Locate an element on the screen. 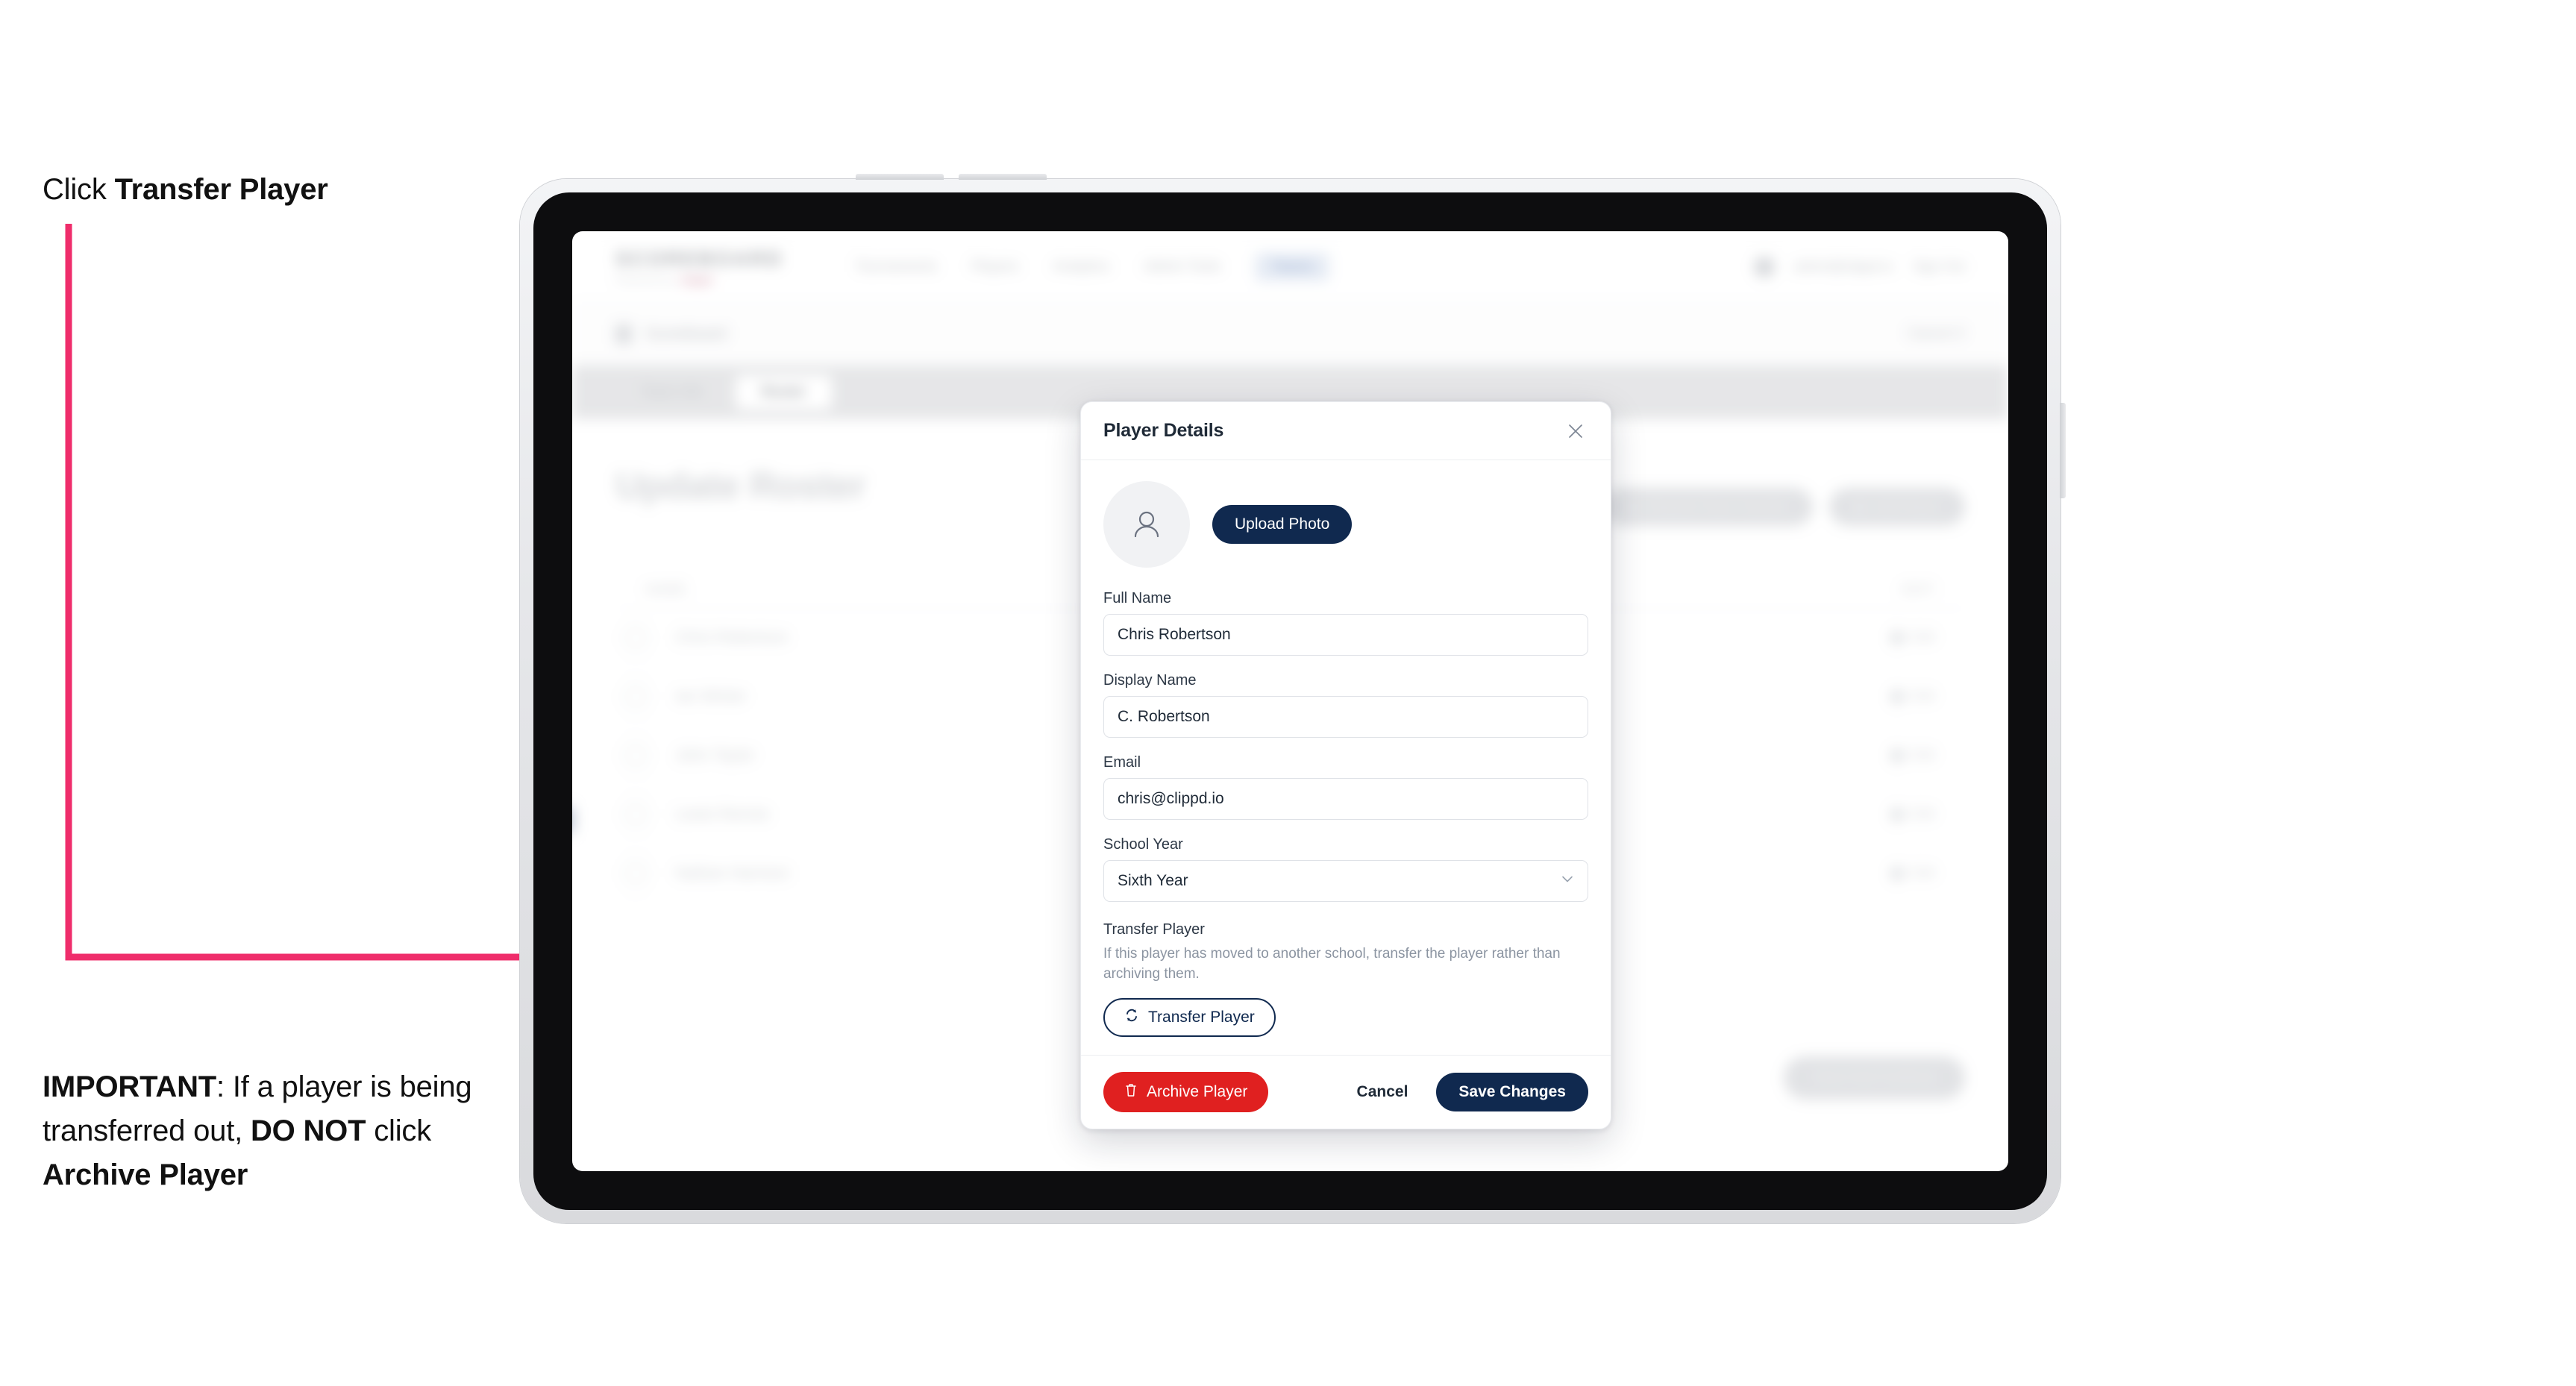 The height and width of the screenshot is (1386, 2576). save-and-continue-button: Save And Continue is located at coordinates (1875, 1078).